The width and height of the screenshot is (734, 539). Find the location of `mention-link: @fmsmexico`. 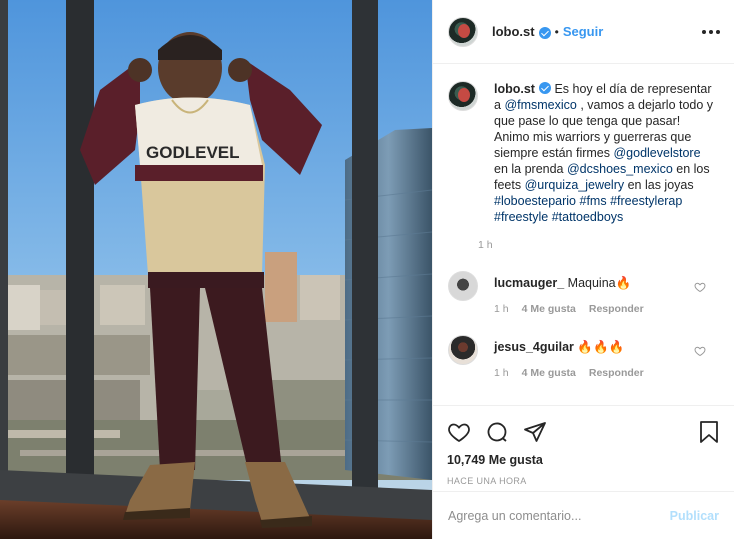

mention-link: @fmsmexico is located at coordinates (540, 105).